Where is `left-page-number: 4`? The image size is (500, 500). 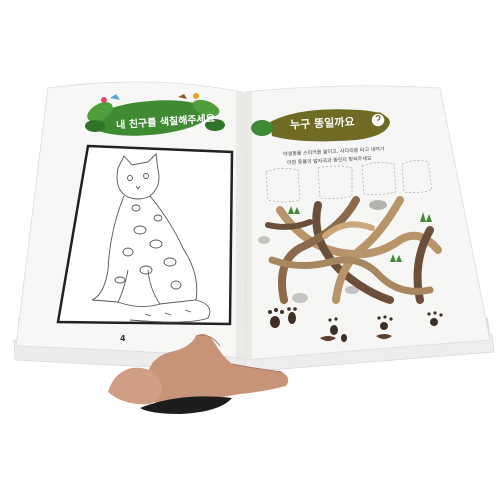
left-page-number: 4 is located at coordinates (123, 338).